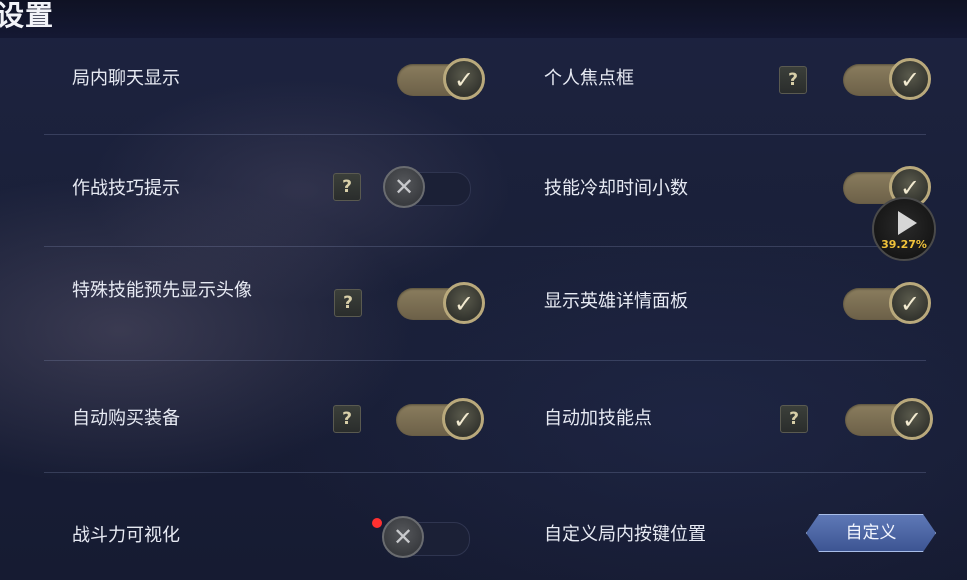 This screenshot has height=580, width=967. What do you see at coordinates (871, 533) in the screenshot?
I see `customize-button: 自定义` at bounding box center [871, 533].